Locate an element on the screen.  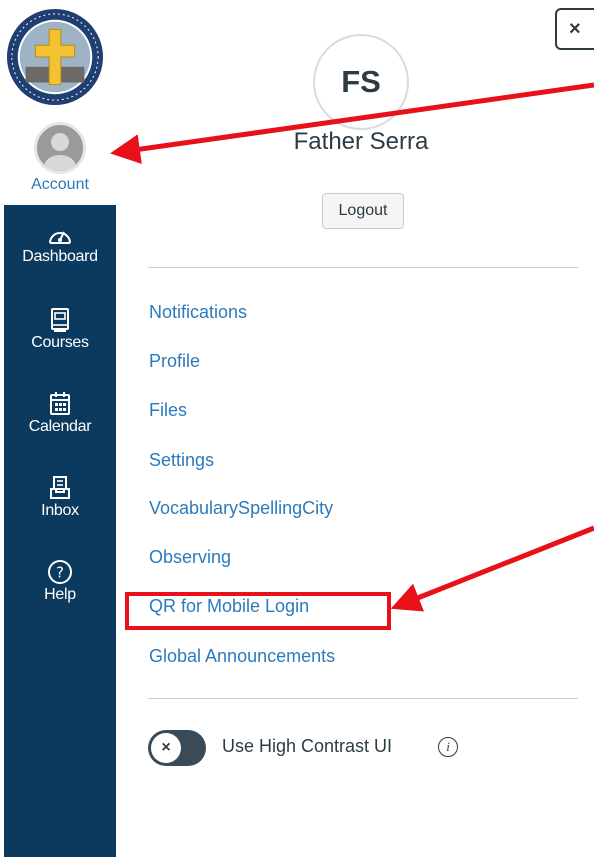
school-logo-icon is located at coordinates (55, 57).